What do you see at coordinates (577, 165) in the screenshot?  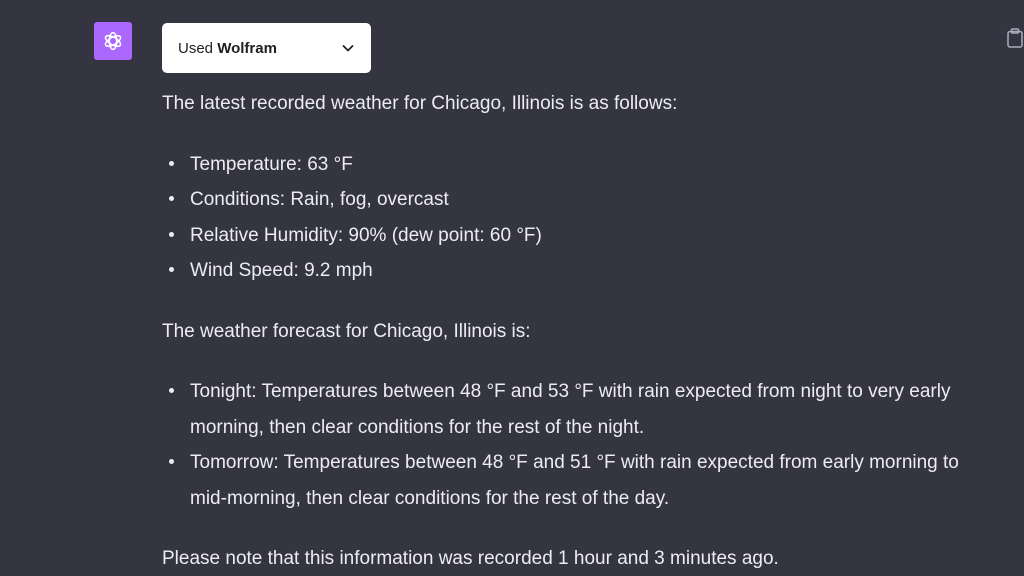 I see `list-item: Temperature: 63 °F` at bounding box center [577, 165].